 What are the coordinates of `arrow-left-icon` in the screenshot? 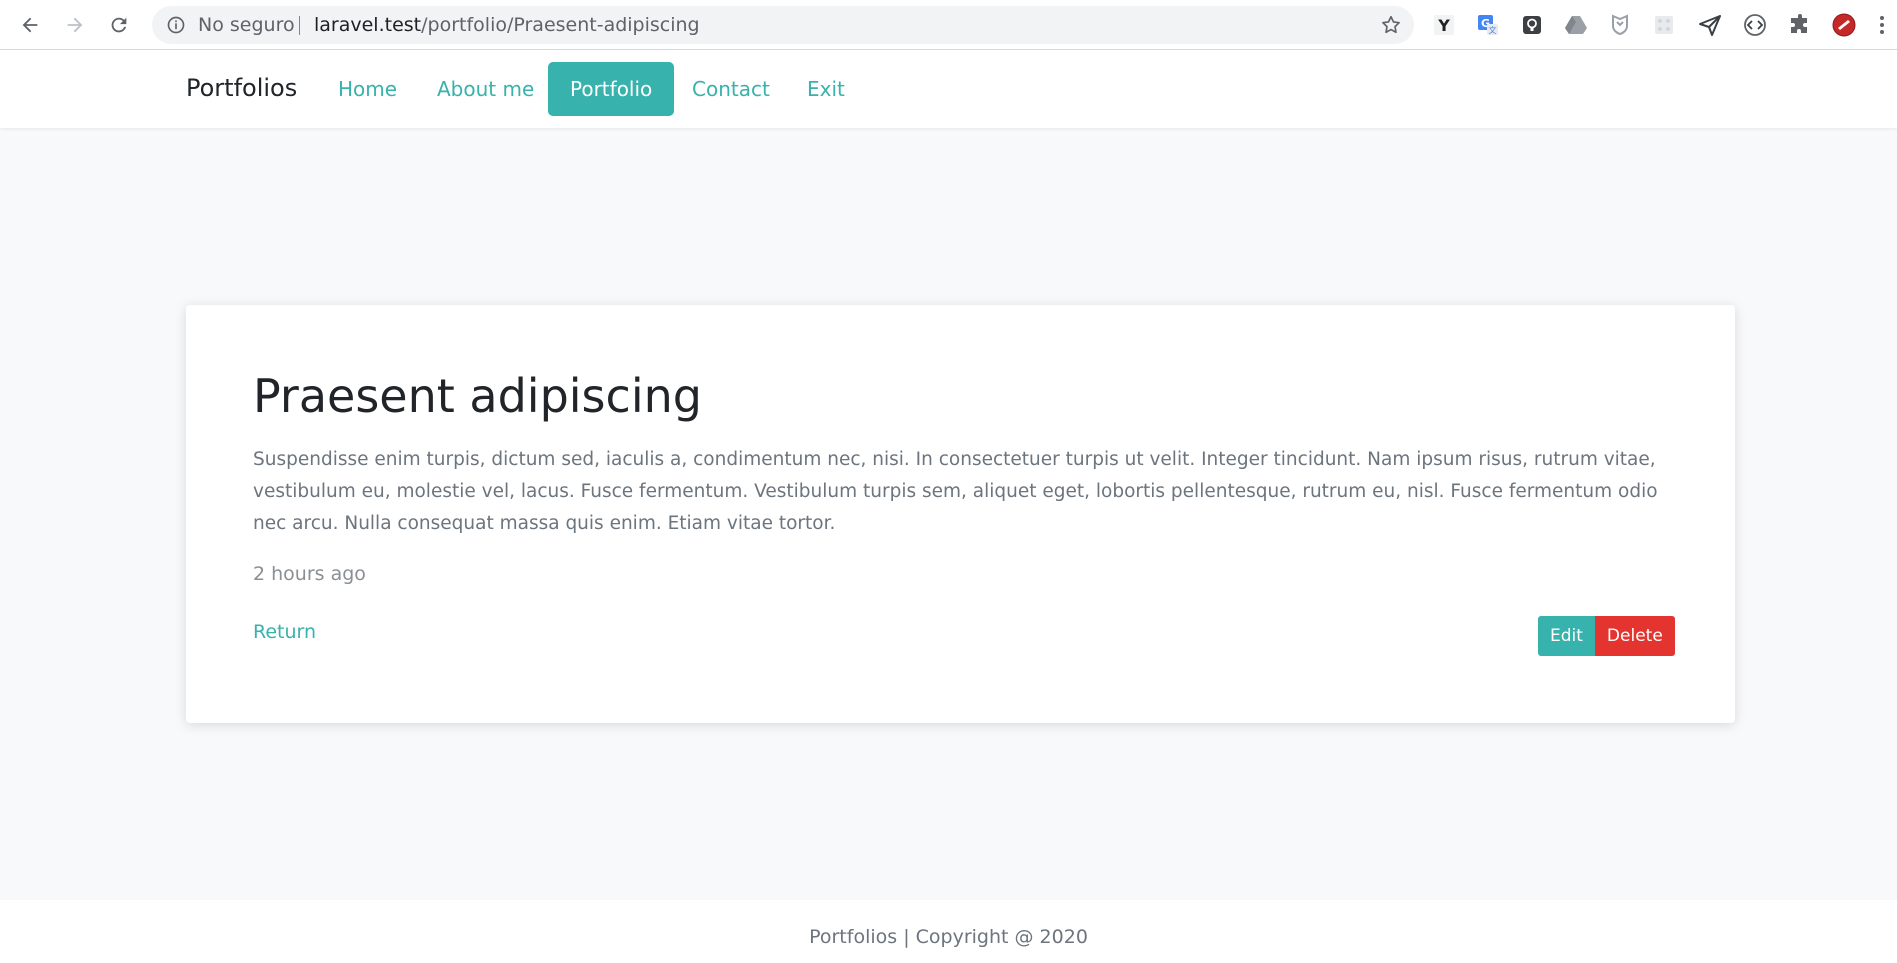 It's located at (30, 25).